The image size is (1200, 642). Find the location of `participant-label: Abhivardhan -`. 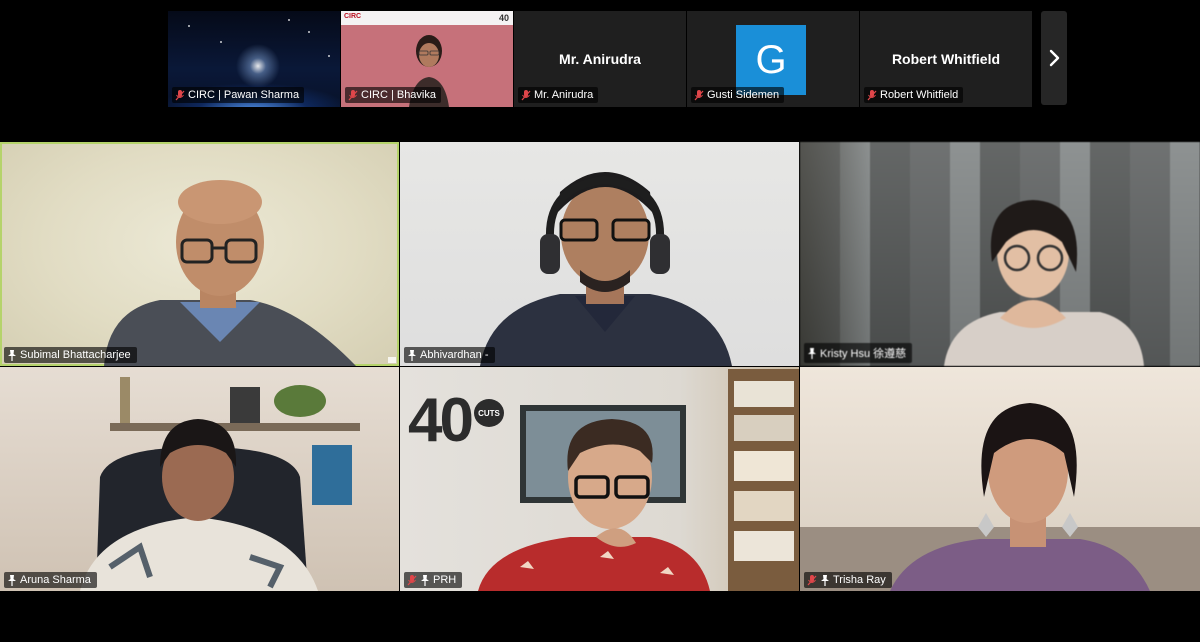

participant-label: Abhivardhan - is located at coordinates (449, 355).